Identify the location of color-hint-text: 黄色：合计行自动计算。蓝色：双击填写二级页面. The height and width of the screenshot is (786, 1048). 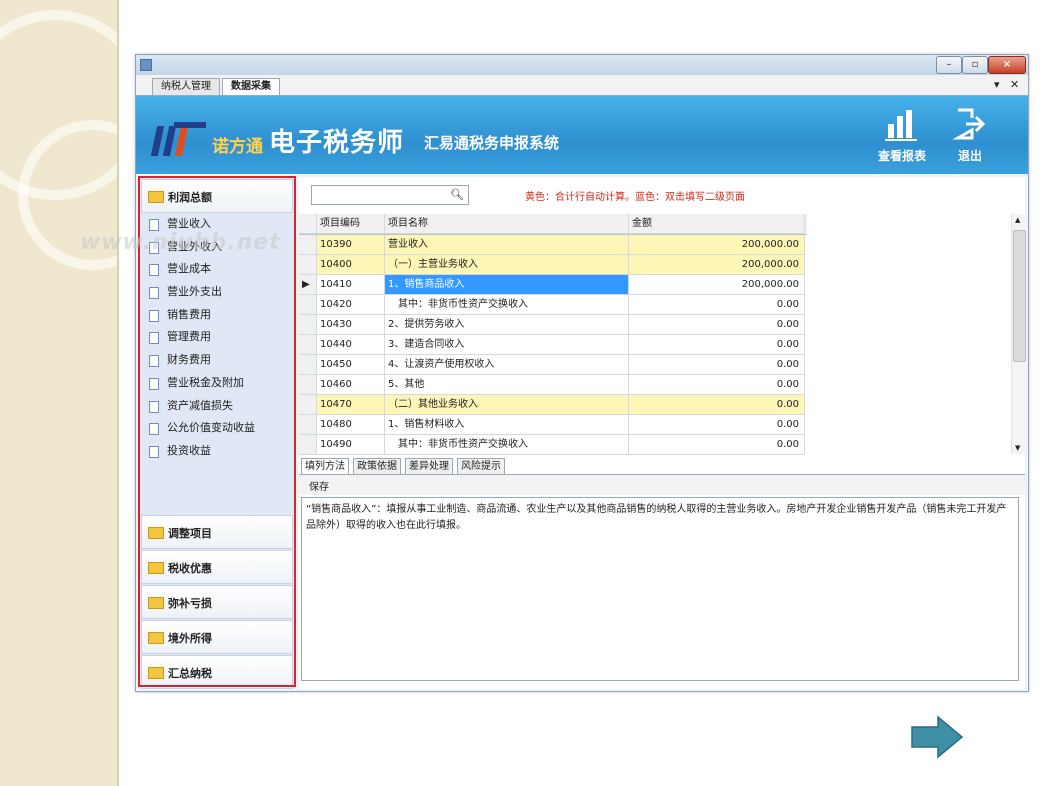
(635, 197).